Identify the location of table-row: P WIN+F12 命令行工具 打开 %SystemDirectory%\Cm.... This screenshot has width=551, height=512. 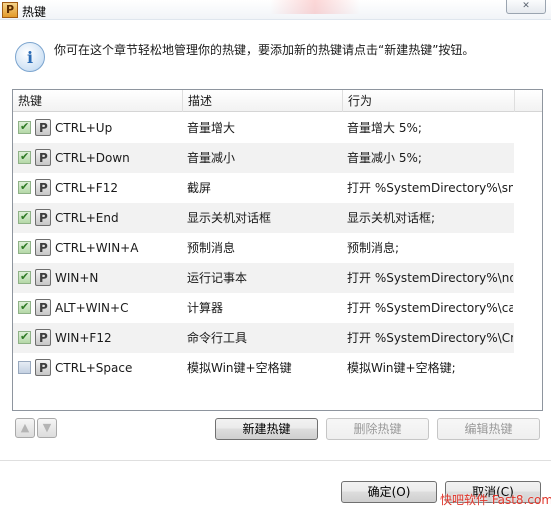
(277, 338).